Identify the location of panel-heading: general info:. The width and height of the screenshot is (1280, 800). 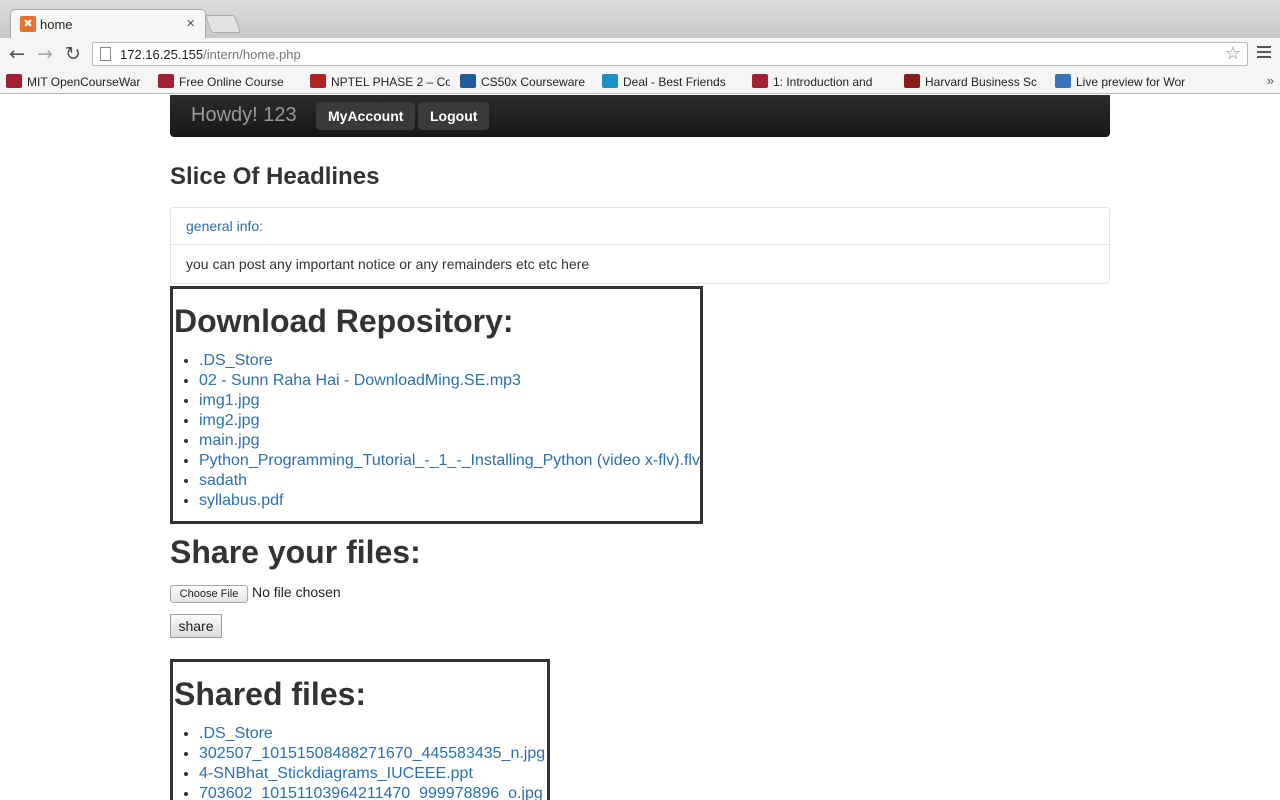
(225, 226).